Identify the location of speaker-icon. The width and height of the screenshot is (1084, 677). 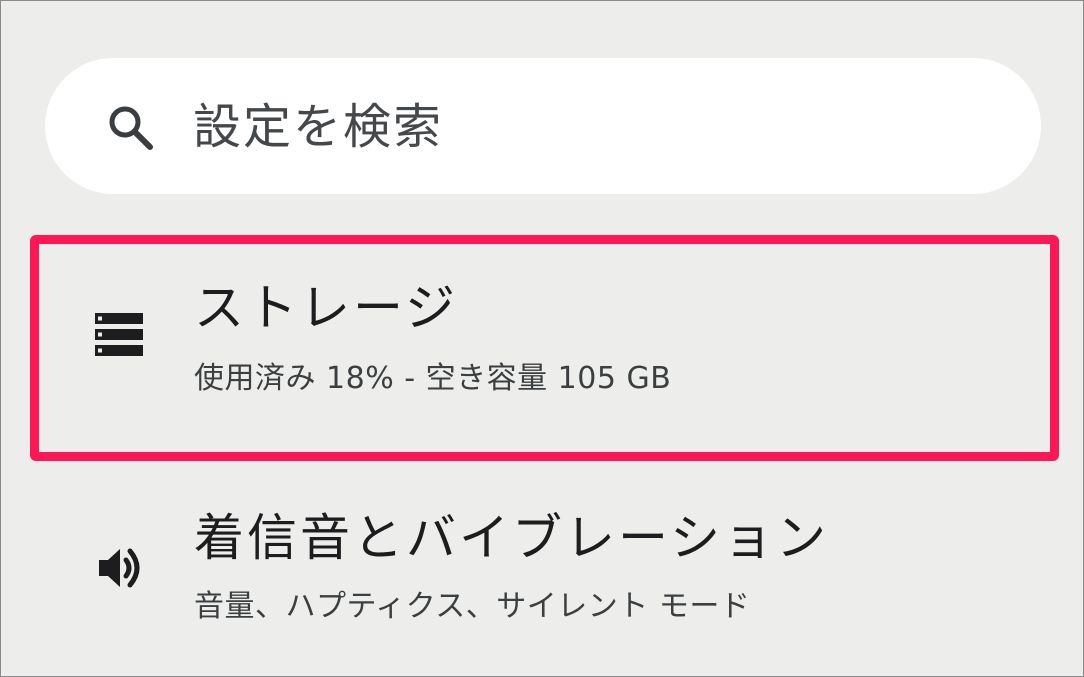
(119, 568).